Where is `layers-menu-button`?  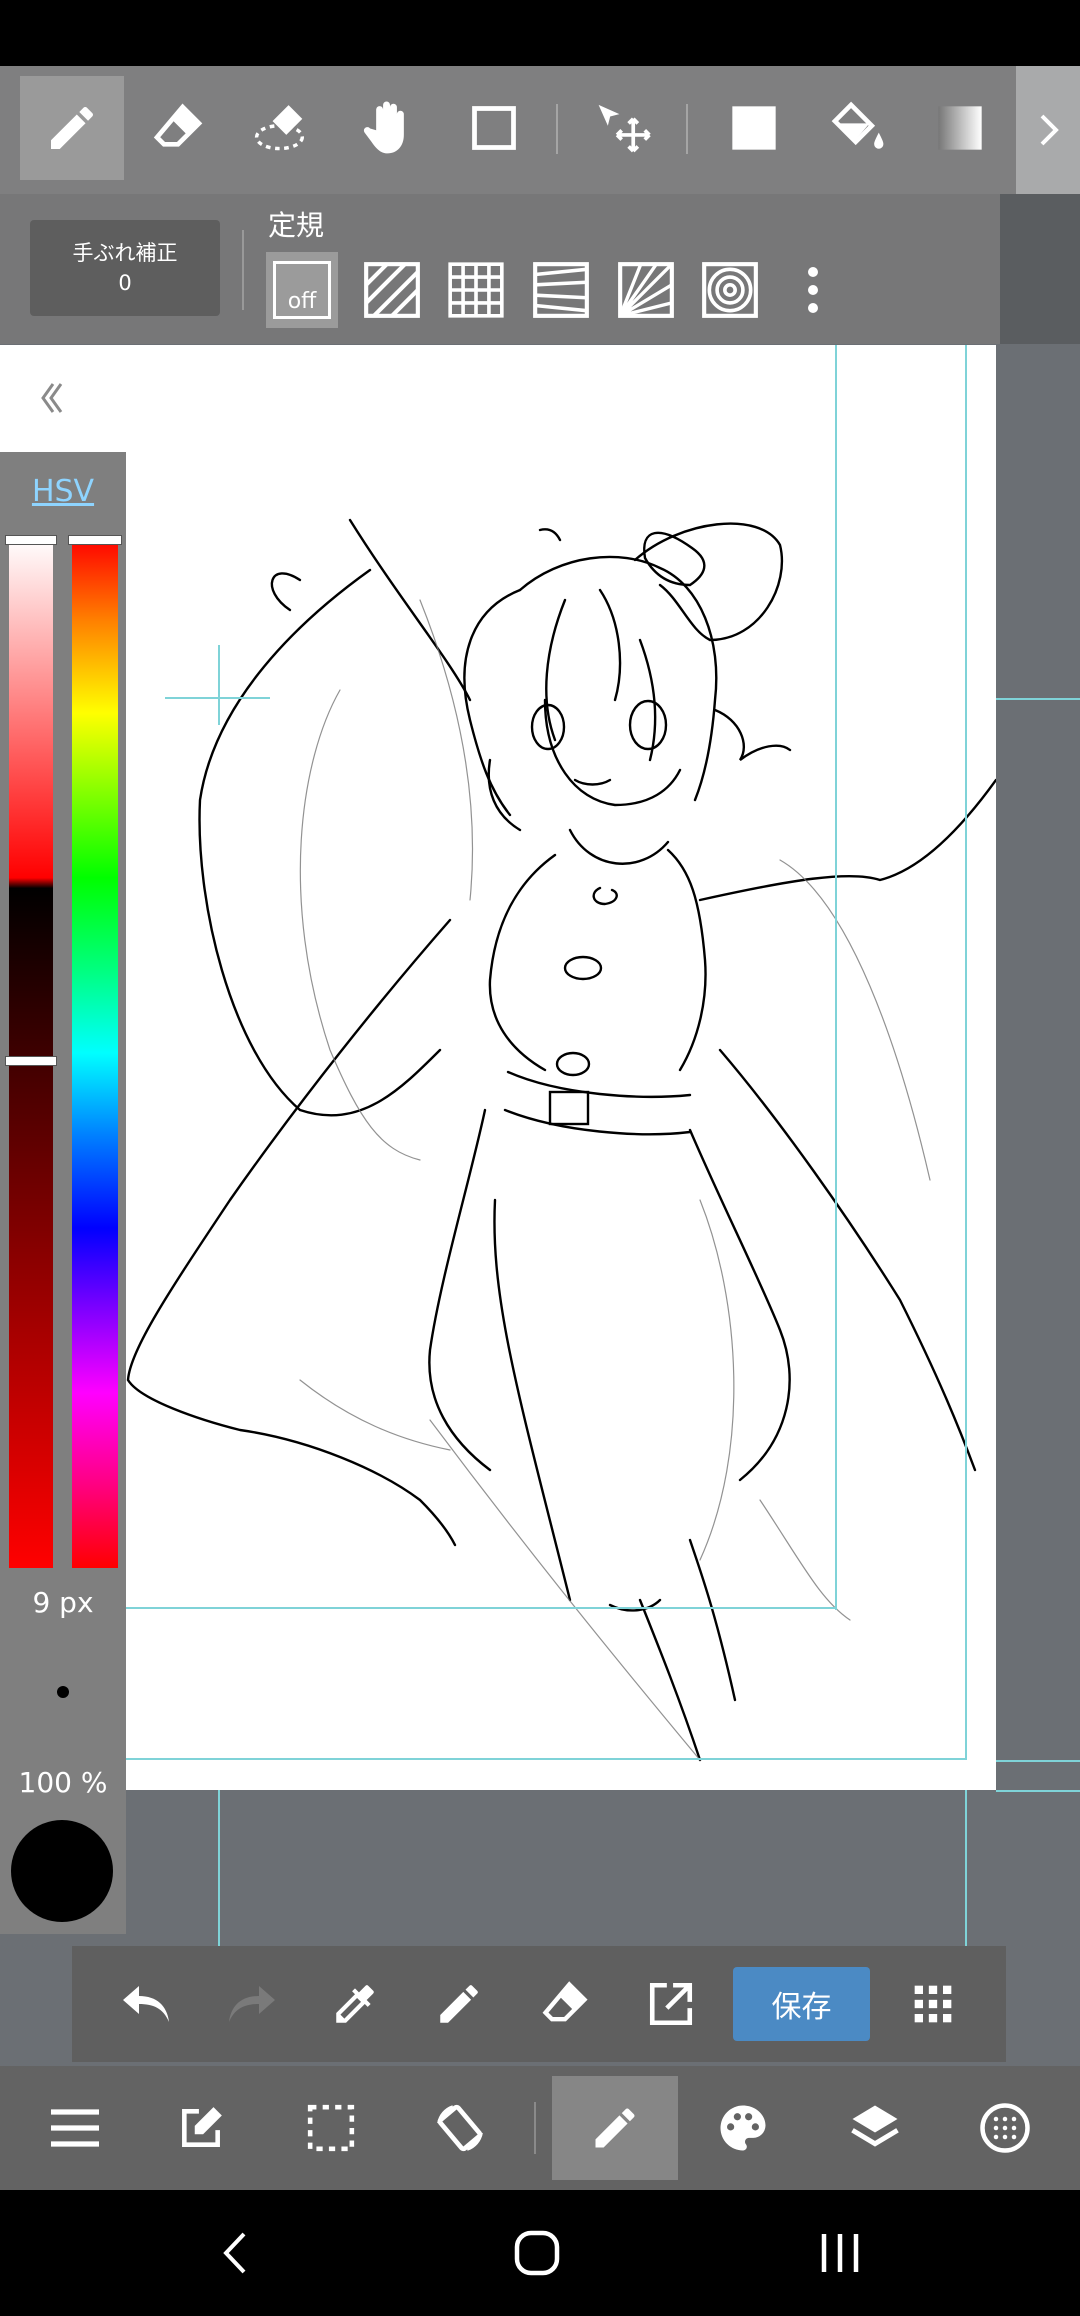
layers-menu-button is located at coordinates (875, 2128).